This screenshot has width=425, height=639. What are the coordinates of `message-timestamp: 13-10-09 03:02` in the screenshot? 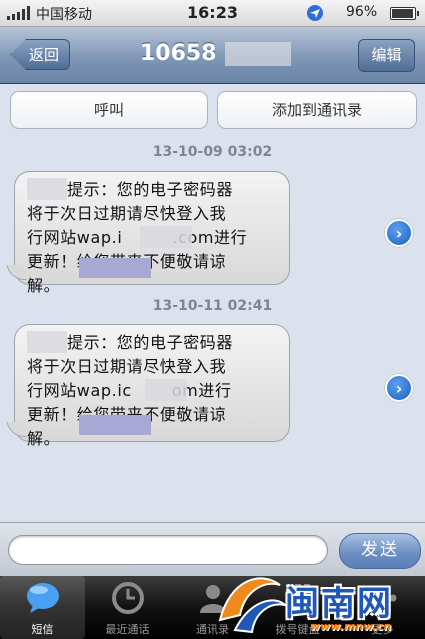 It's located at (212, 152).